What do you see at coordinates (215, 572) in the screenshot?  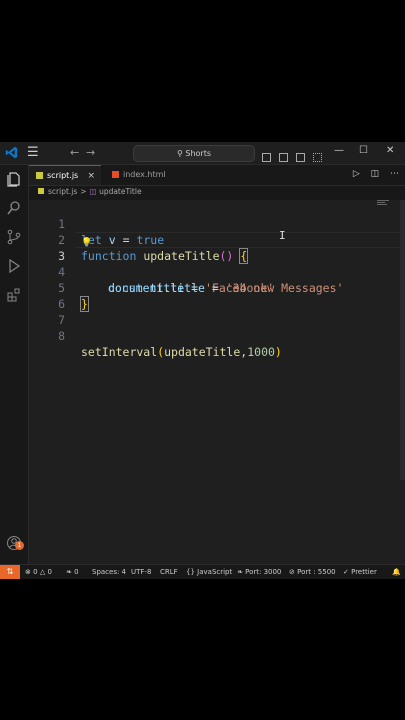 I see `language-label: JavaScript` at bounding box center [215, 572].